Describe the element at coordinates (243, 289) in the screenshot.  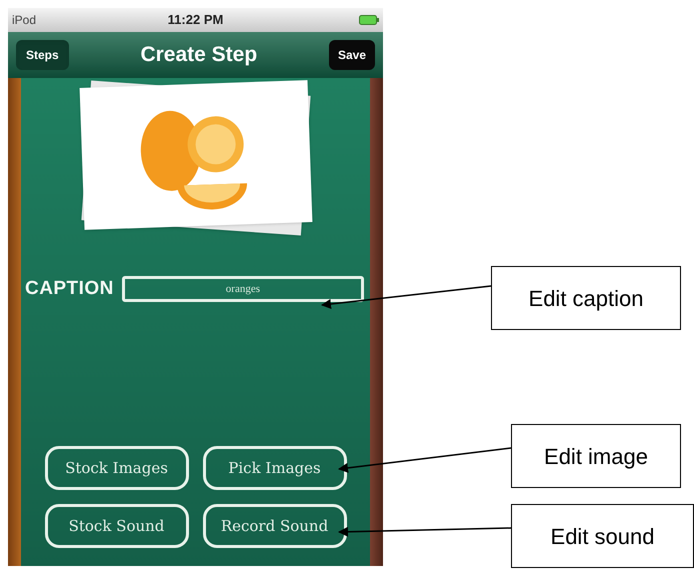
I see `caption-input-field: oranges` at that location.